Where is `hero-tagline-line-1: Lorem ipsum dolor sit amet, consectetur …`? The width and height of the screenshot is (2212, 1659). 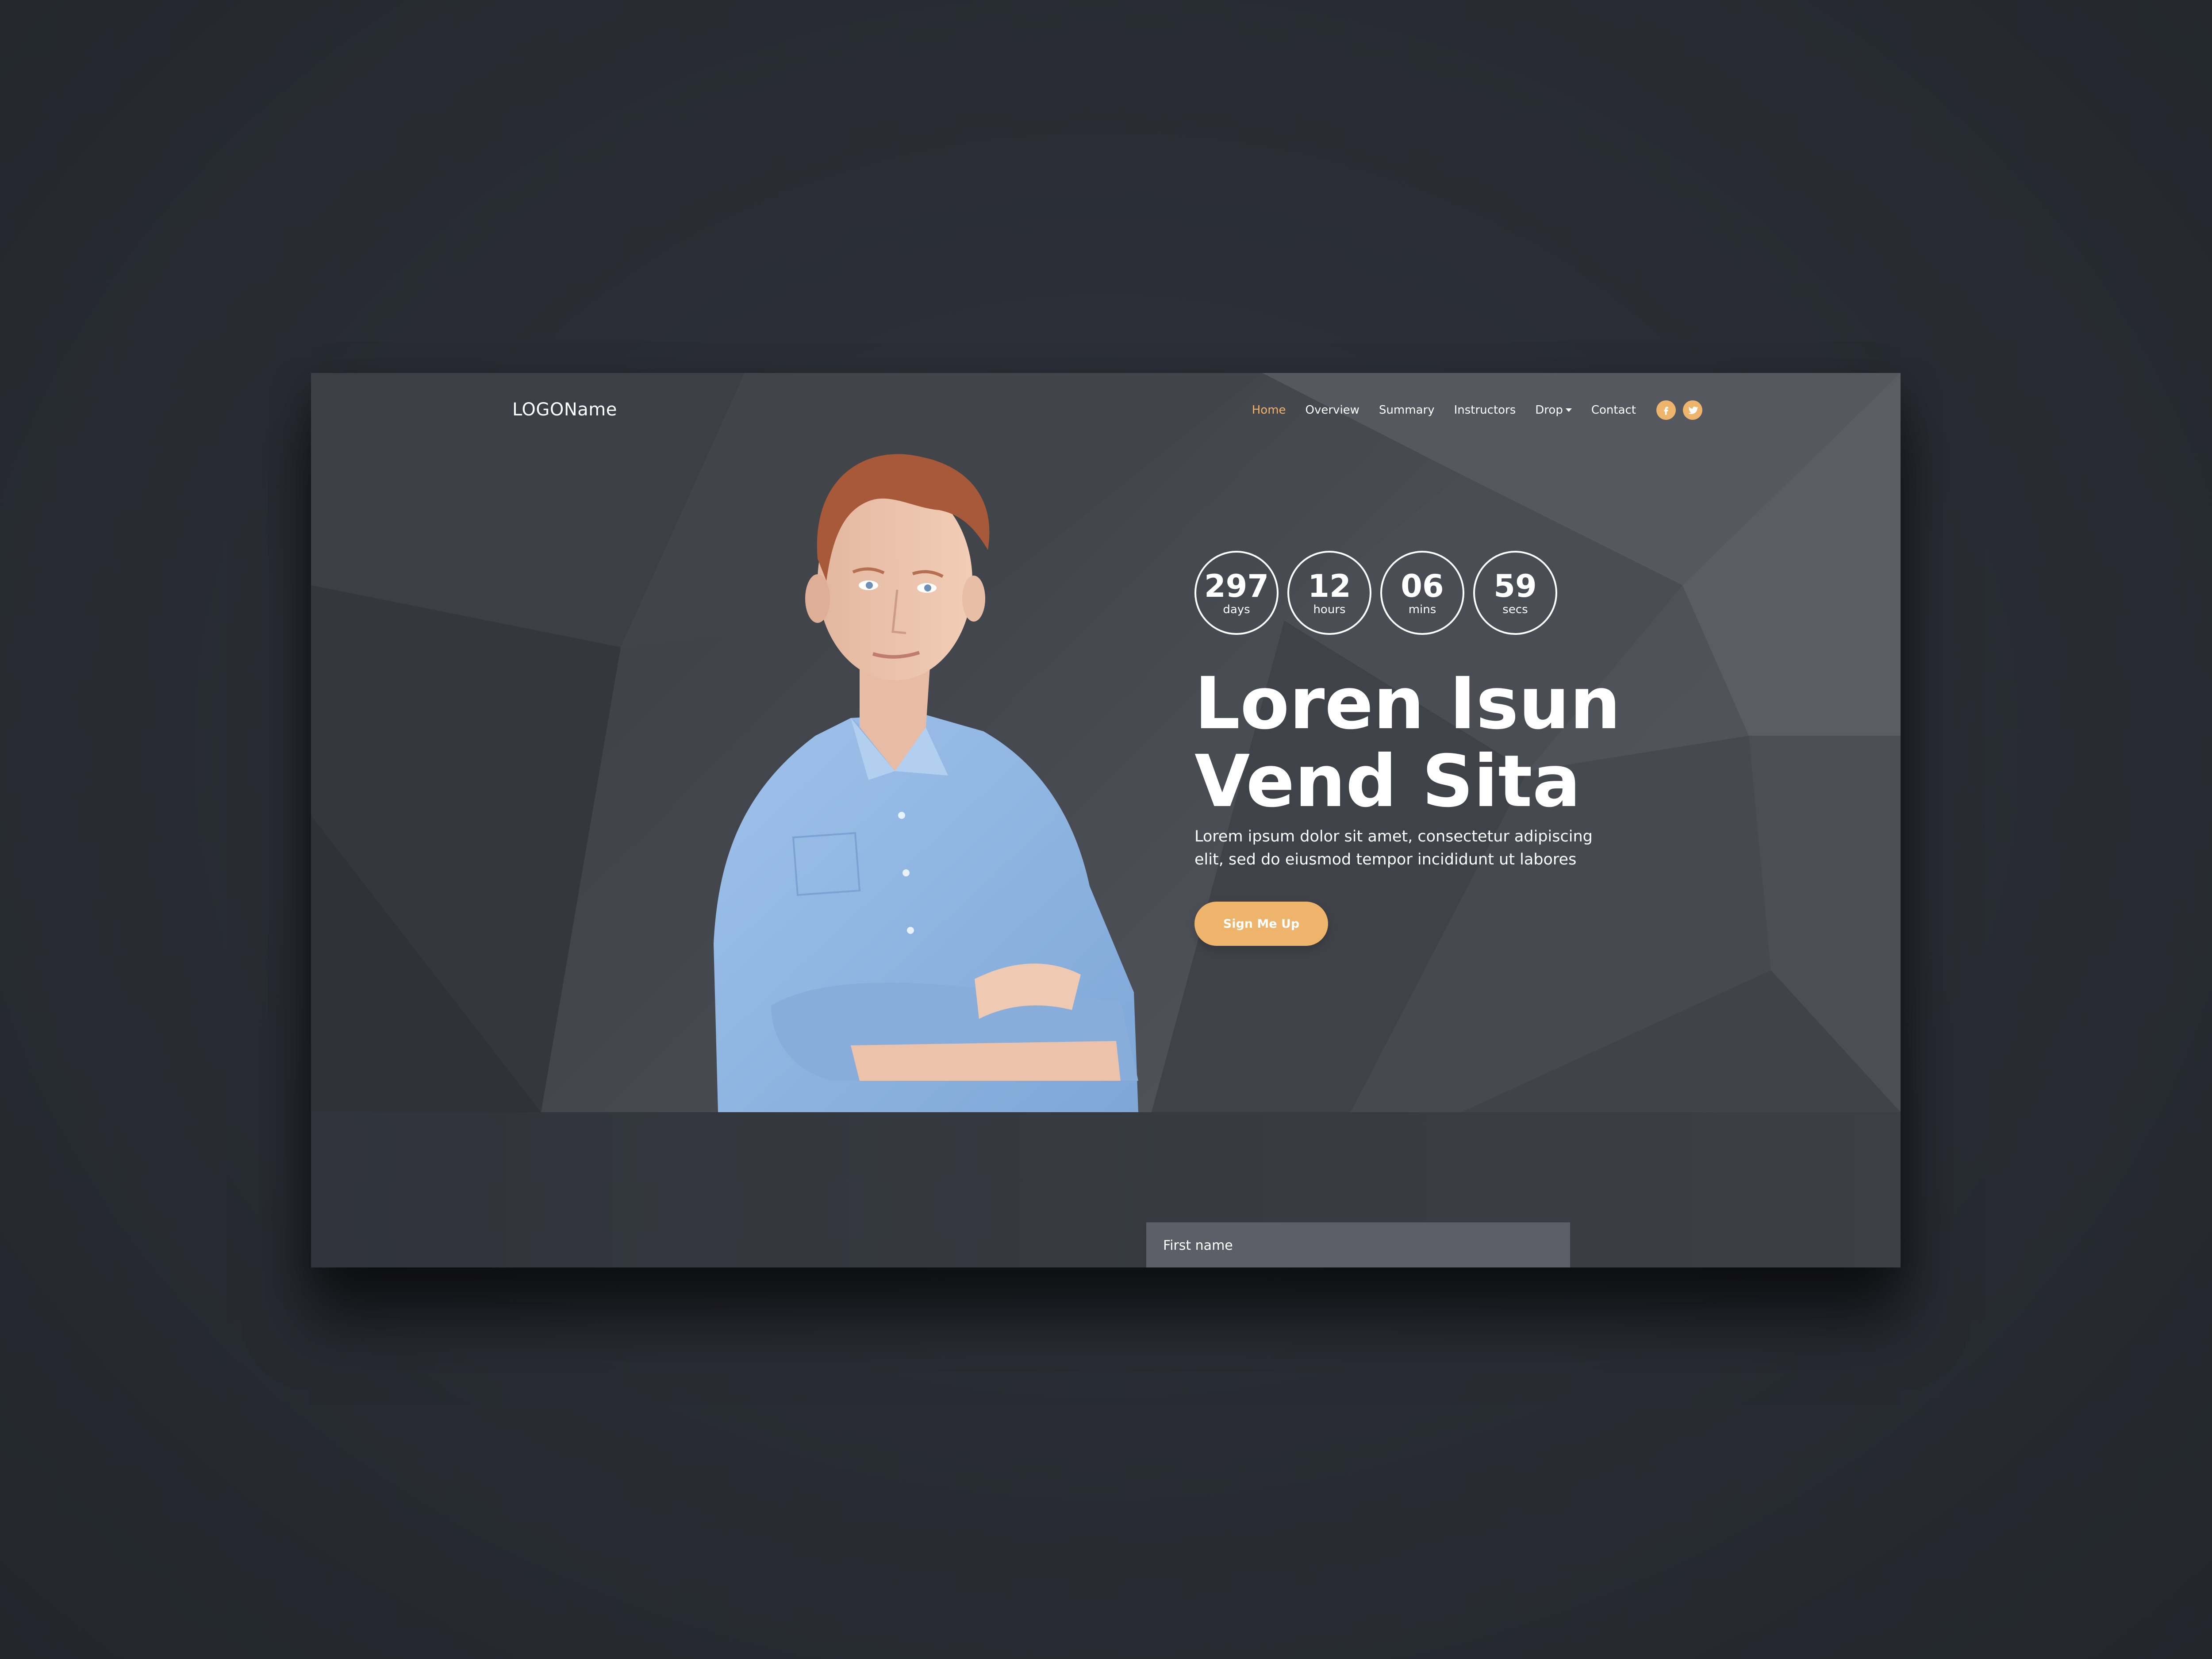 hero-tagline-line-1: Lorem ipsum dolor sit amet, consectetur … is located at coordinates (1394, 837).